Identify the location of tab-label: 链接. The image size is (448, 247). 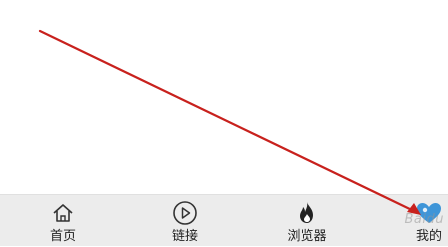
(184, 236).